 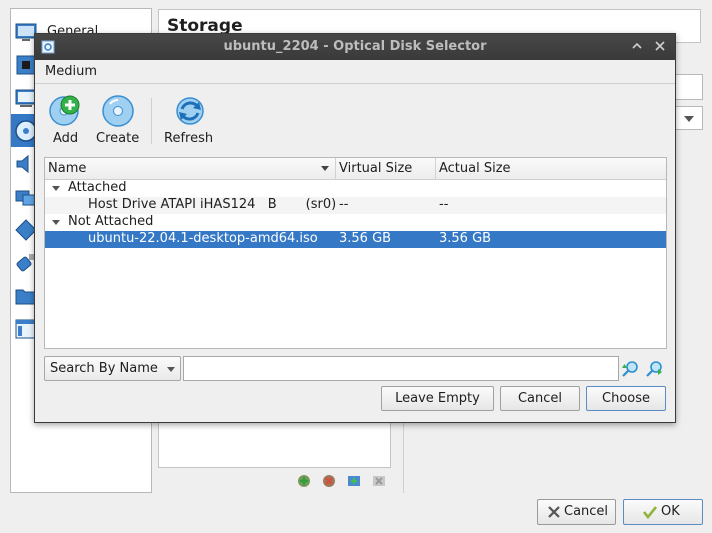 I want to click on medium-name: Host Drive ATAPI iHAS124 B (sr0), so click(x=212, y=204).